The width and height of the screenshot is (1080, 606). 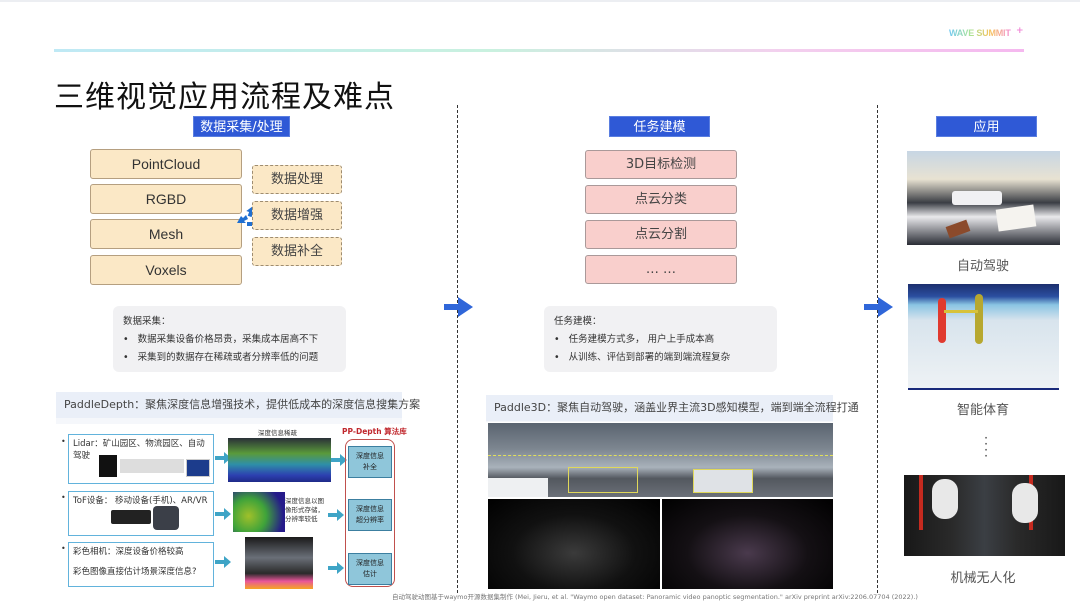 What do you see at coordinates (297, 215) in the screenshot?
I see `process-box-augmentation: 数据增强` at bounding box center [297, 215].